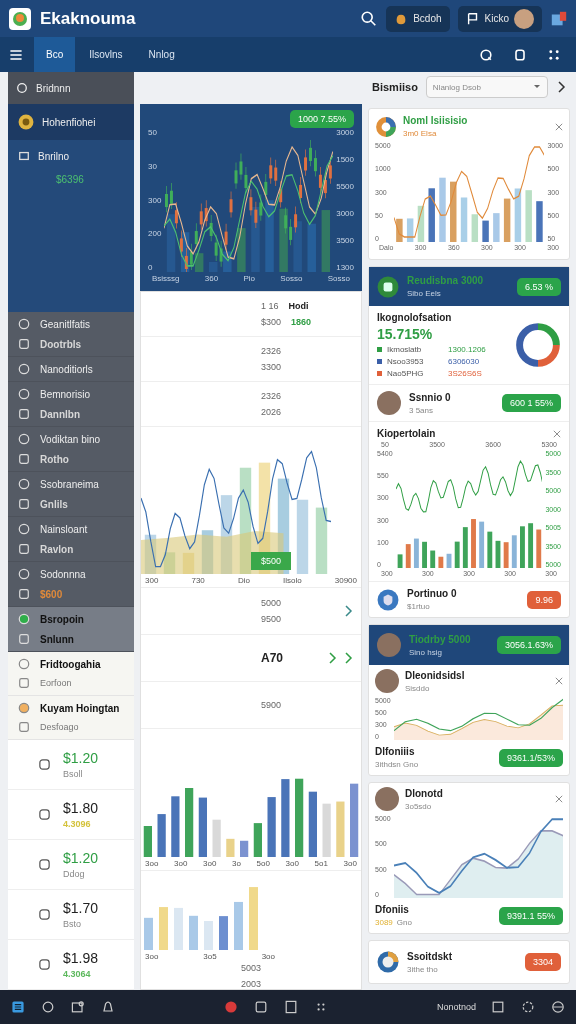 The height and width of the screenshot is (1024, 576). Describe the element at coordinates (81, 758) in the screenshot. I see `price: $1.20` at that location.